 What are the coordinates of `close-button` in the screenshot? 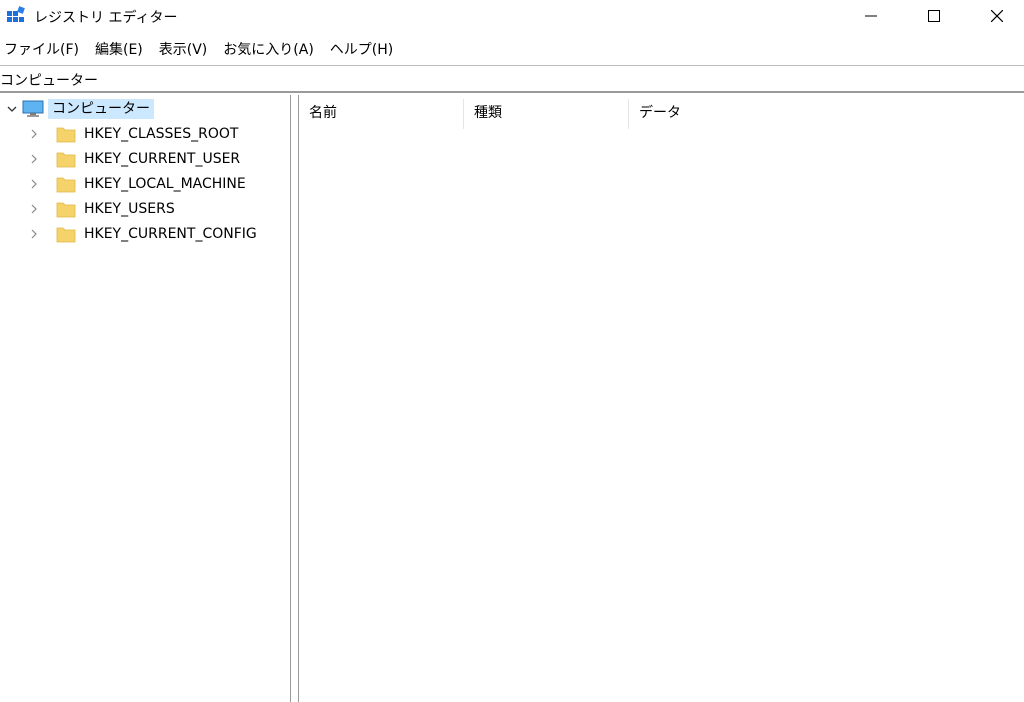 It's located at (997, 16).